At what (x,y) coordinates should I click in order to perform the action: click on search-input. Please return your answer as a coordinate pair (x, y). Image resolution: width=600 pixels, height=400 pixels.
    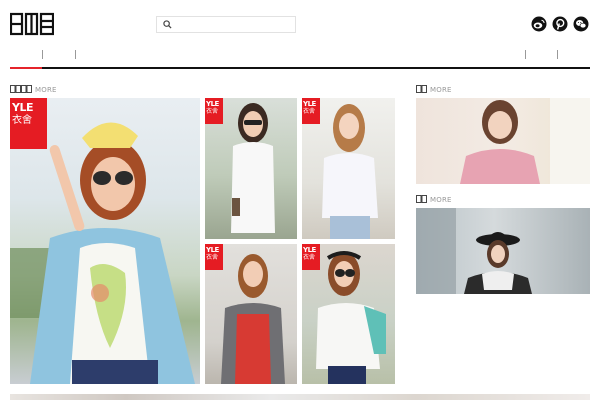
    Looking at the image, I should click on (234, 24).